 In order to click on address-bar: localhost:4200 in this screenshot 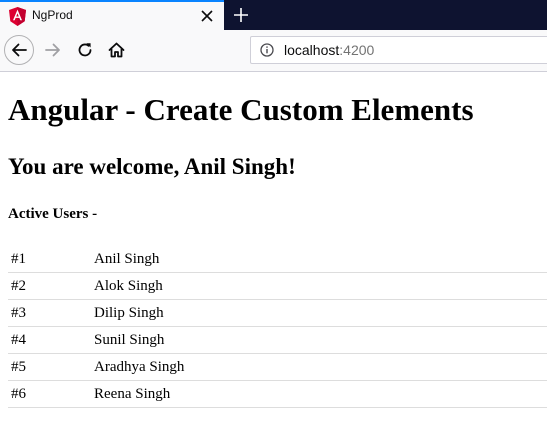, I will do `click(398, 50)`.